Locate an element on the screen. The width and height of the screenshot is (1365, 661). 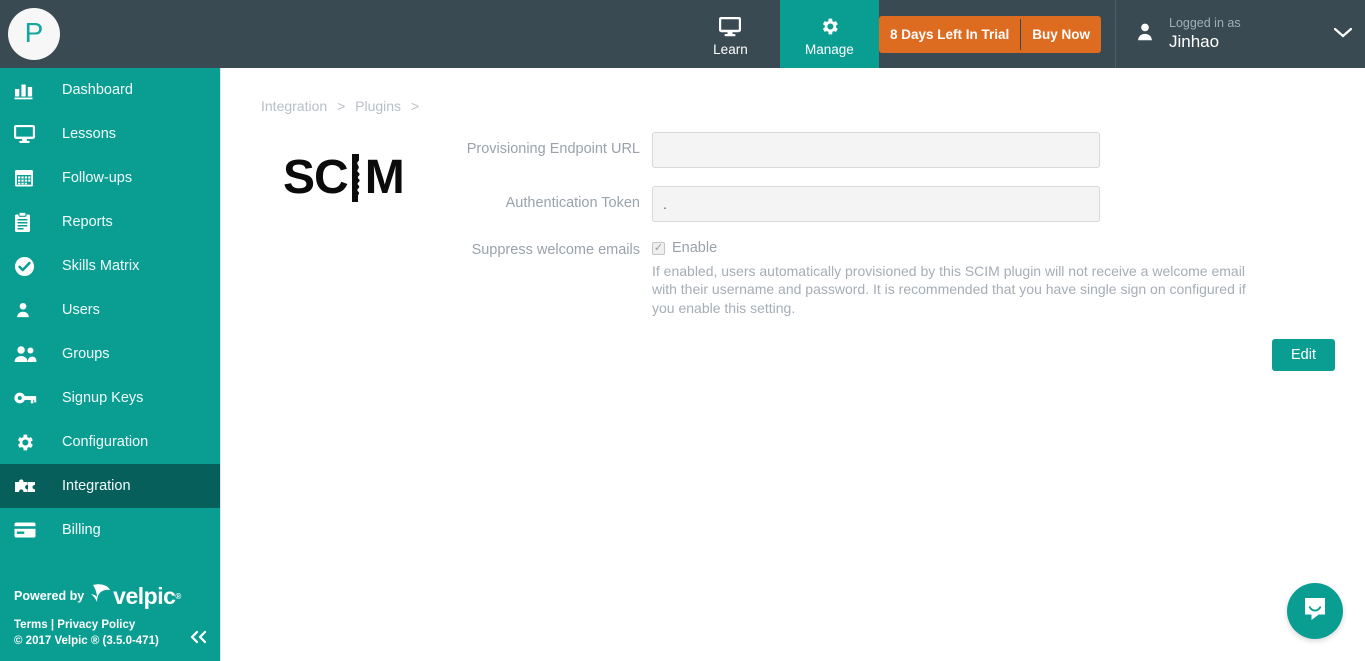
chevron-down-icon is located at coordinates (1343, 34).